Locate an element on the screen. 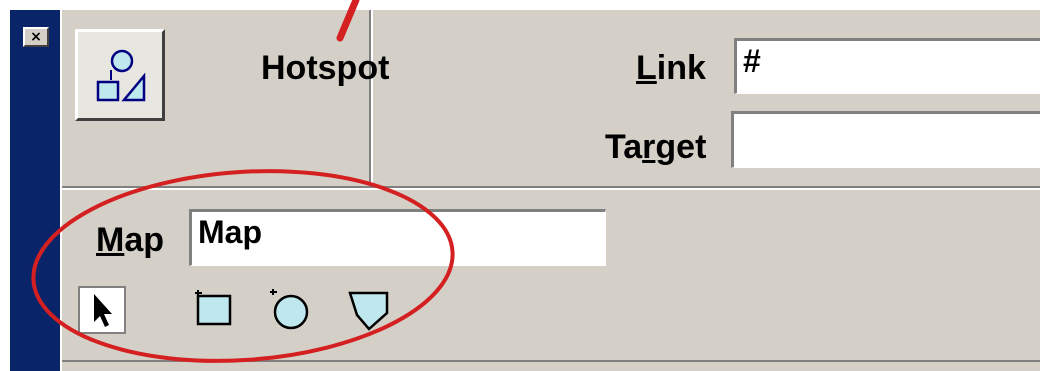  panel-titlebar is located at coordinates (35, 190).